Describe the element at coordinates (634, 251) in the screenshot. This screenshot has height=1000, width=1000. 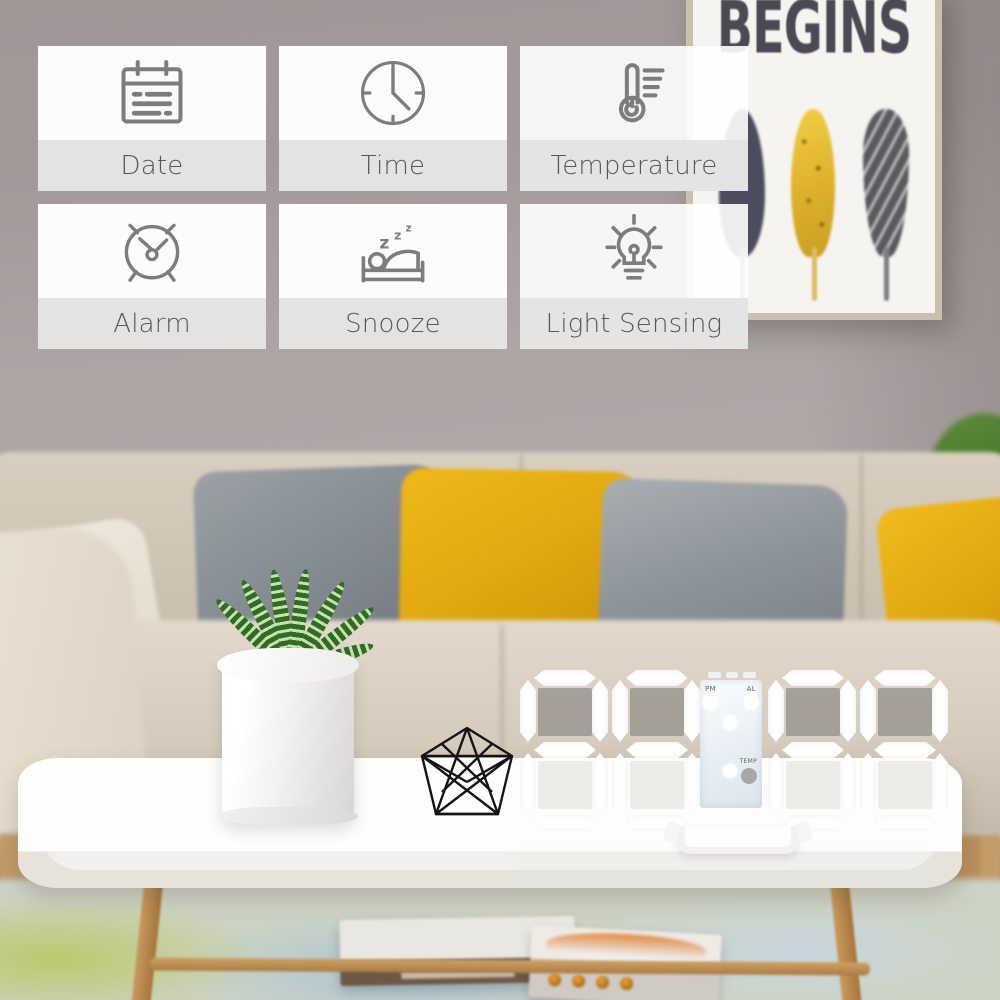
I see `light-bulb-icon` at that location.